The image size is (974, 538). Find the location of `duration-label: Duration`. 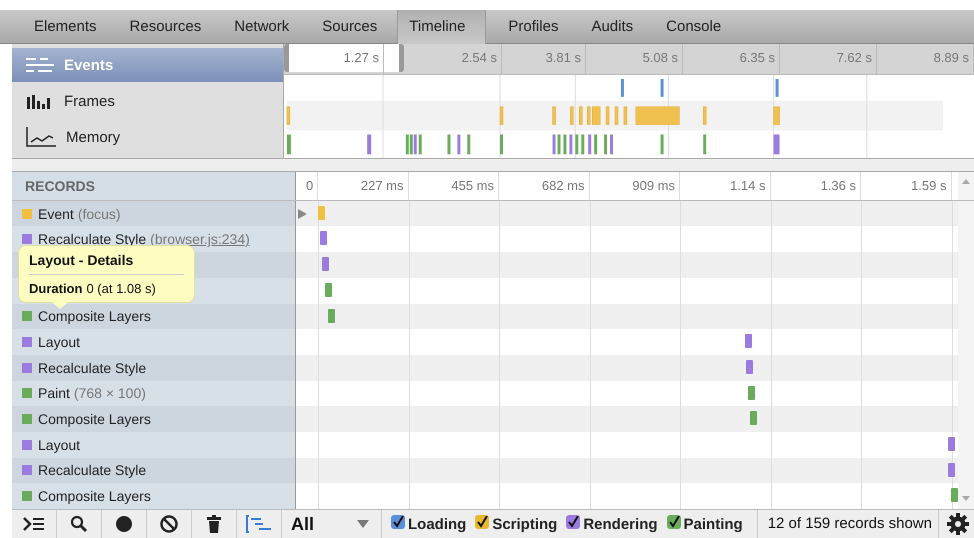

duration-label: Duration is located at coordinates (55, 288).